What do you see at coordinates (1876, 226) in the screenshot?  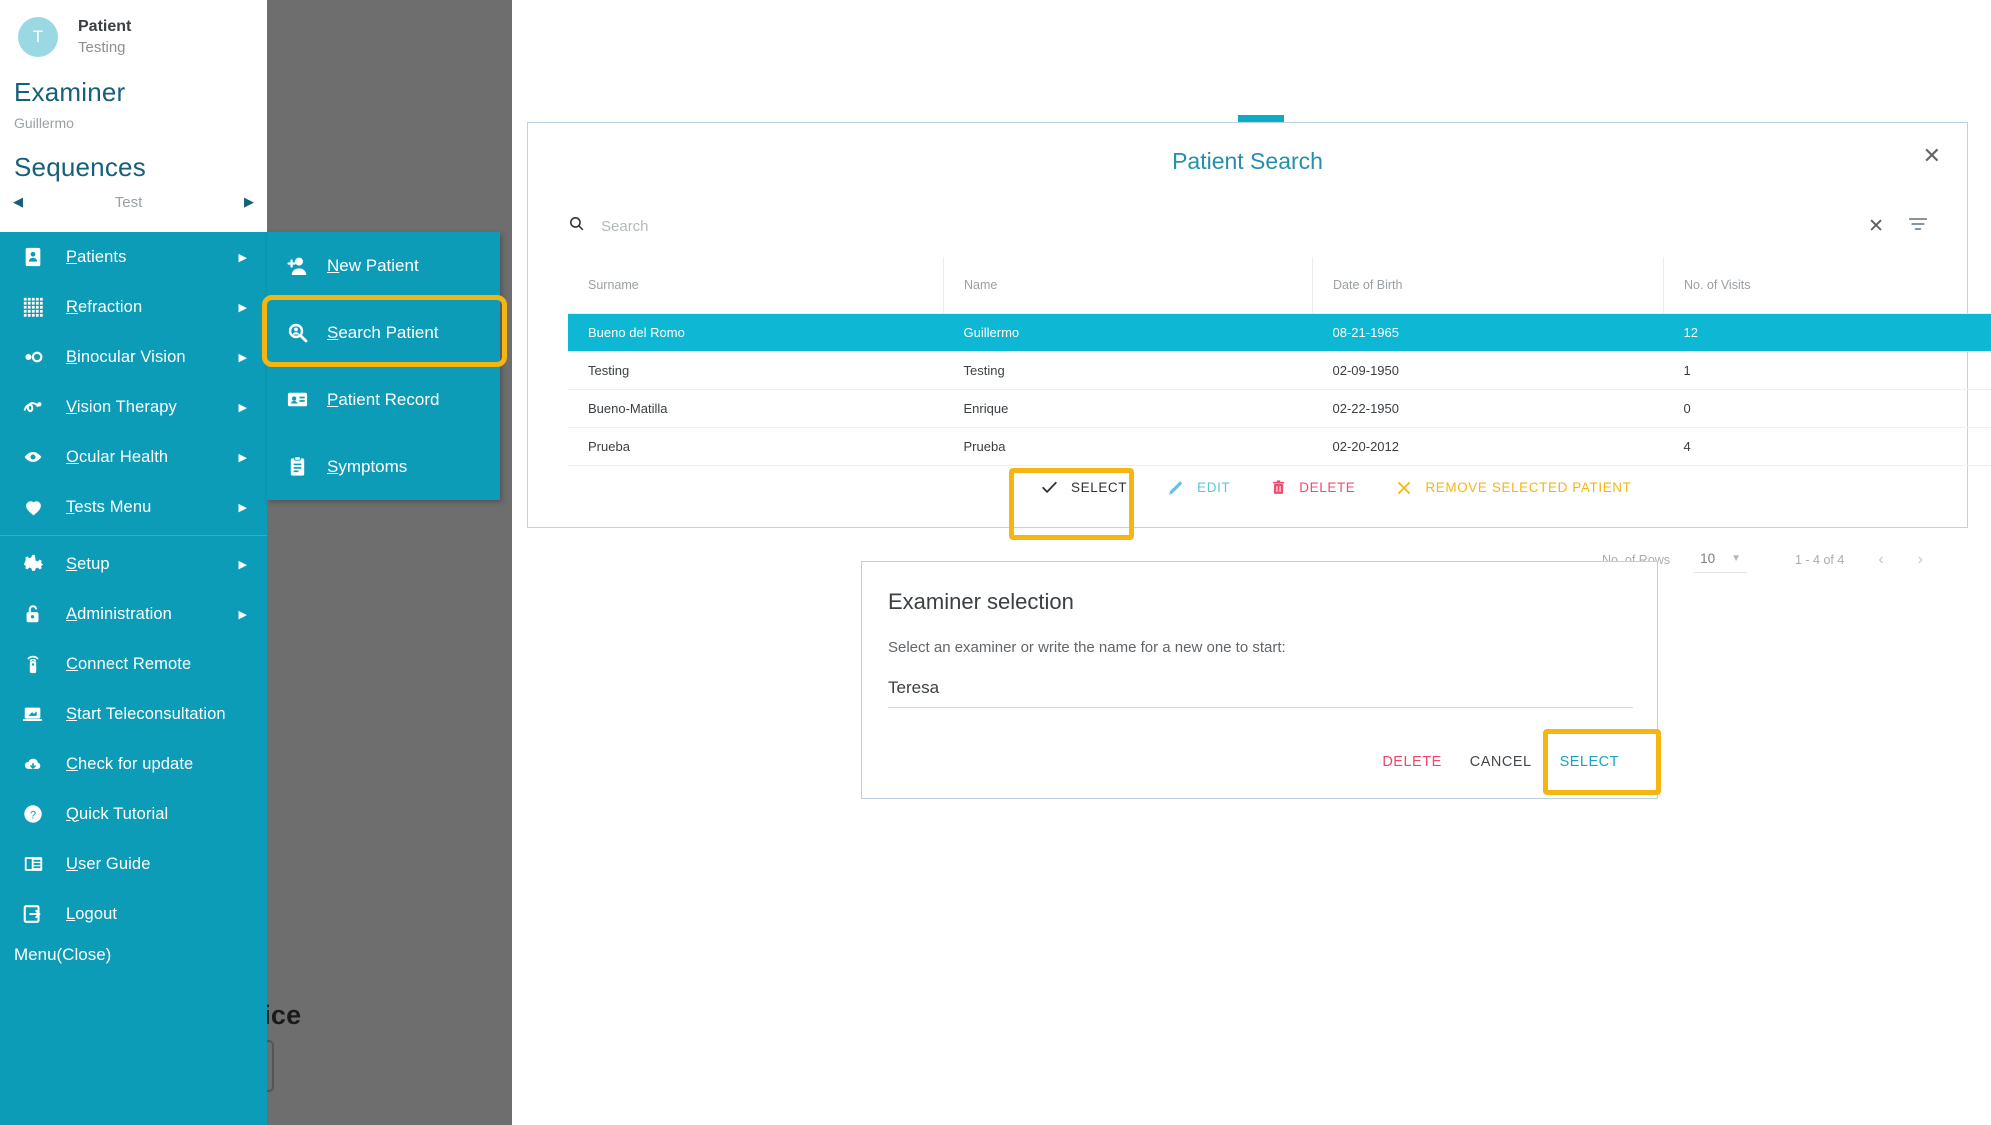 I see `clear-icon: ✕` at bounding box center [1876, 226].